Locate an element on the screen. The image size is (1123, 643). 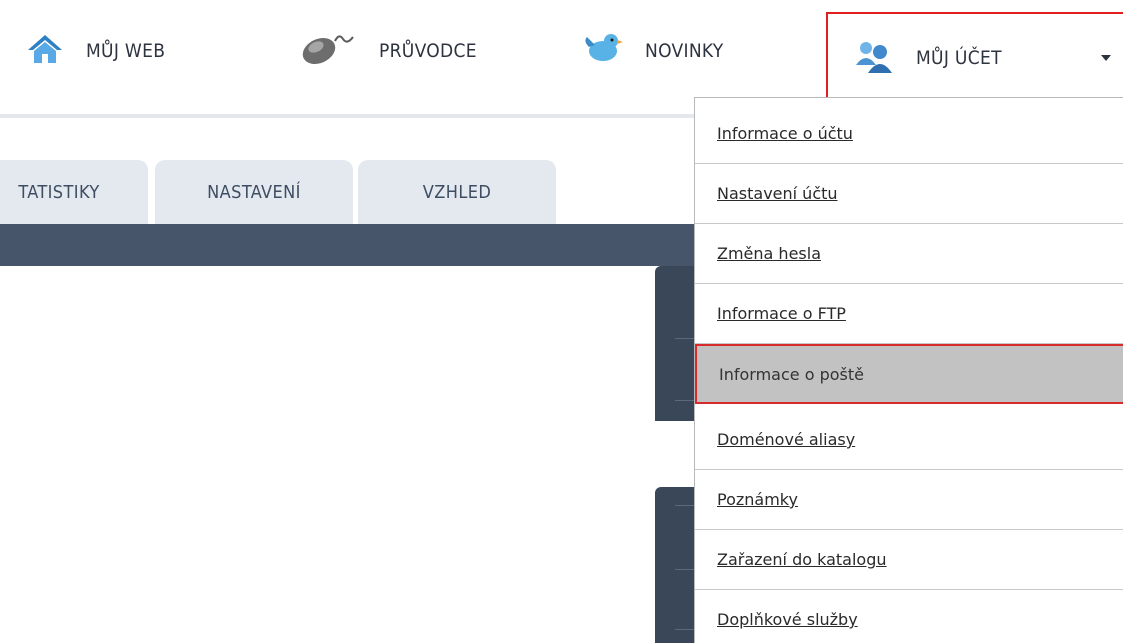
nav-item-guide: PRŮVODCE is located at coordinates (386, 51).